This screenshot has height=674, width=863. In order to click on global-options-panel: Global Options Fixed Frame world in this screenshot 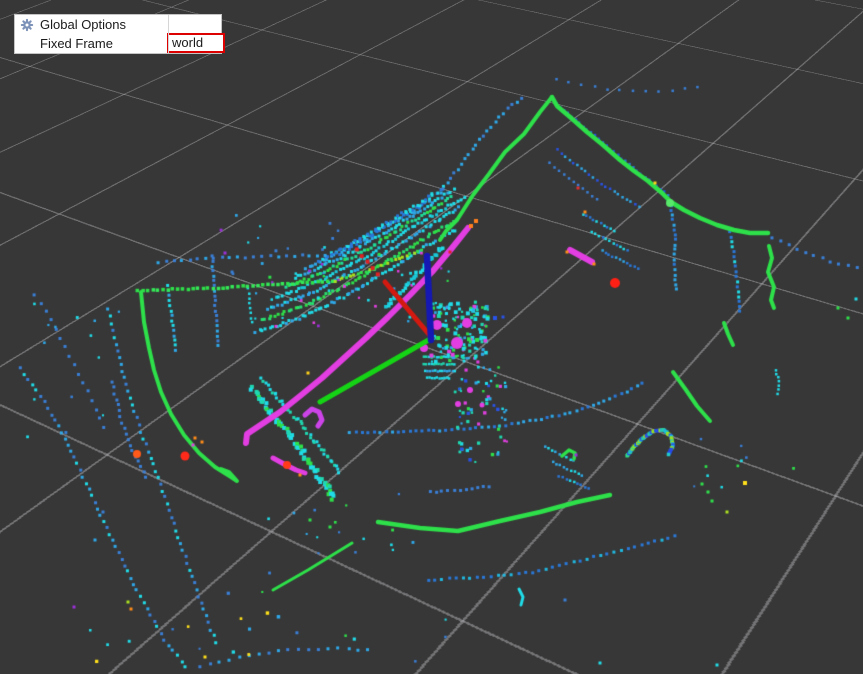, I will do `click(119, 34)`.